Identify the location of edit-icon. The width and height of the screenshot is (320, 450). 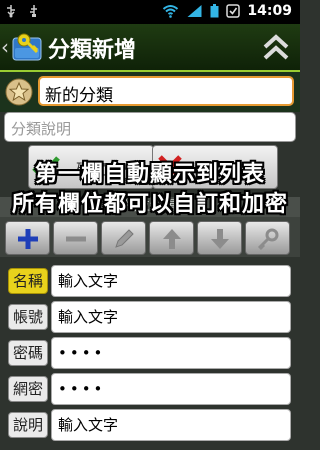
(124, 238).